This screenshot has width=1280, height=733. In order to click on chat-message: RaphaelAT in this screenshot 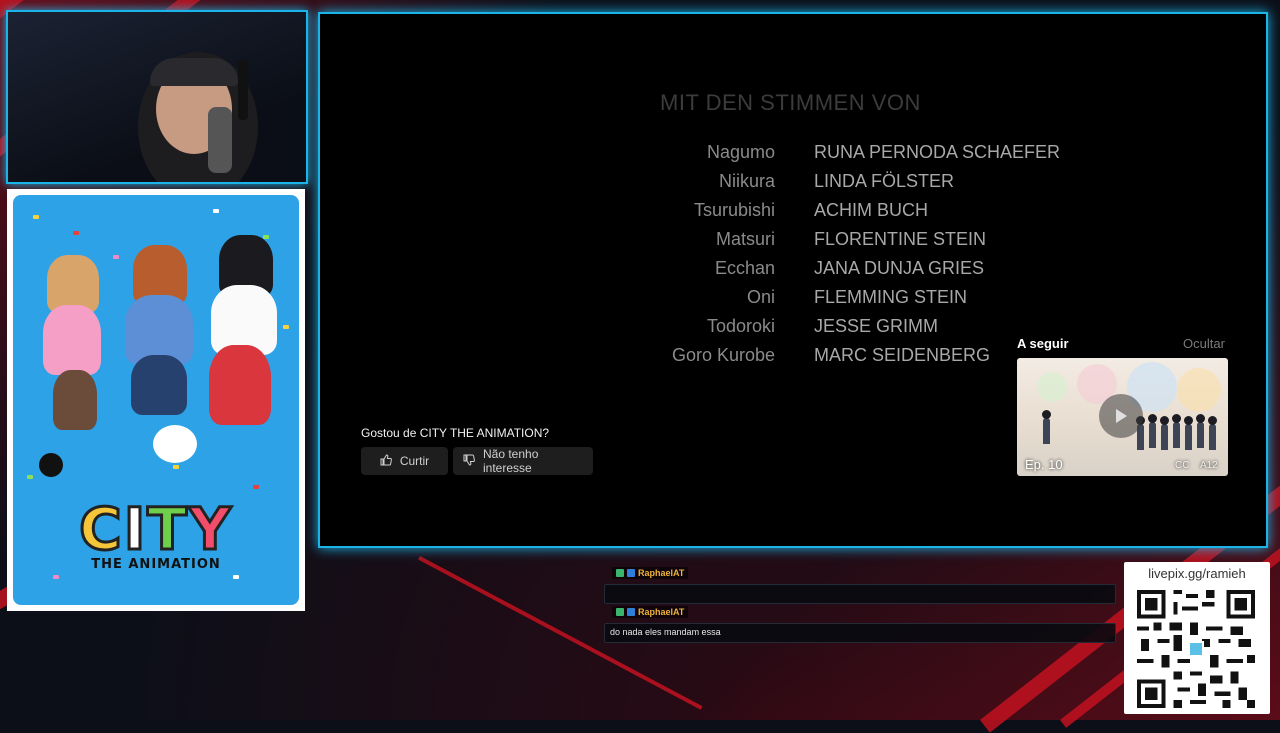, I will do `click(860, 584)`.